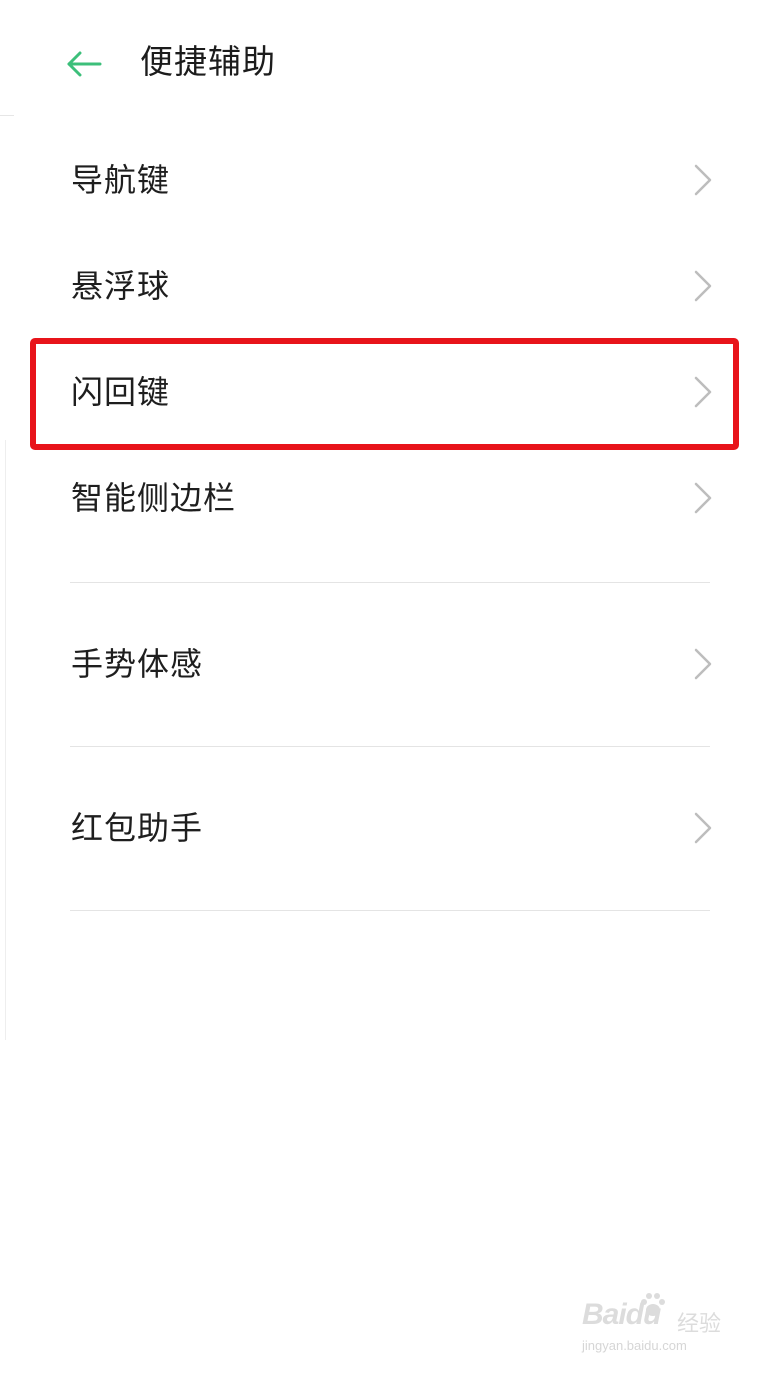 The image size is (760, 1375). What do you see at coordinates (653, 1304) in the screenshot?
I see `paw-icon` at bounding box center [653, 1304].